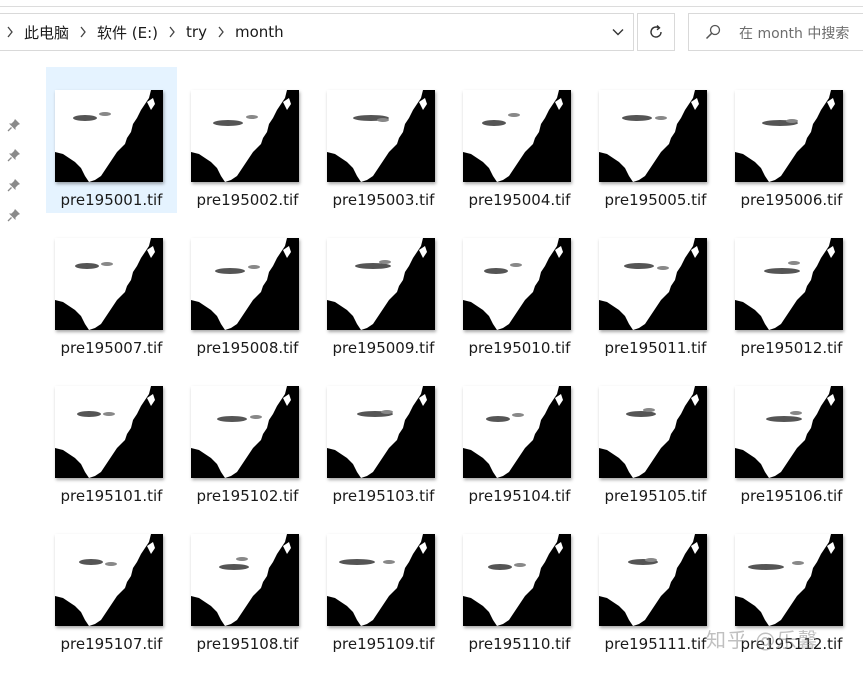  What do you see at coordinates (791, 496) in the screenshot?
I see `file-name: pre195106.tif` at bounding box center [791, 496].